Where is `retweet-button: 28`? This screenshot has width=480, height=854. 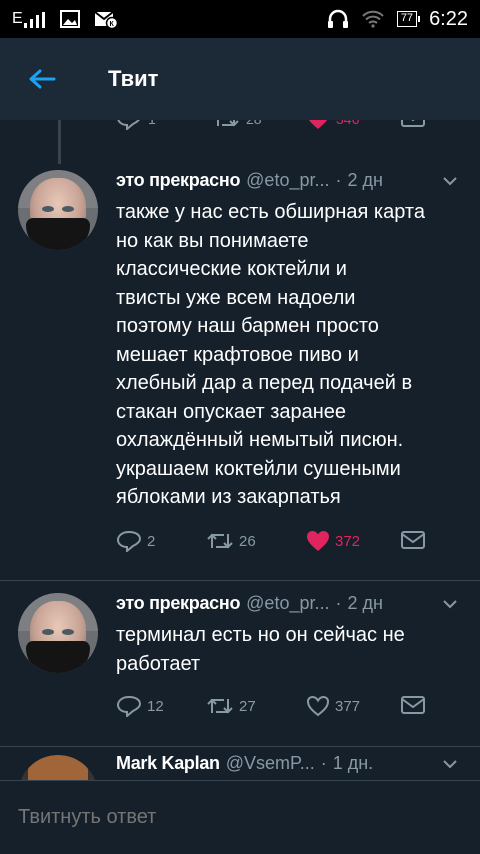 retweet-button: 28 is located at coordinates (237, 125).